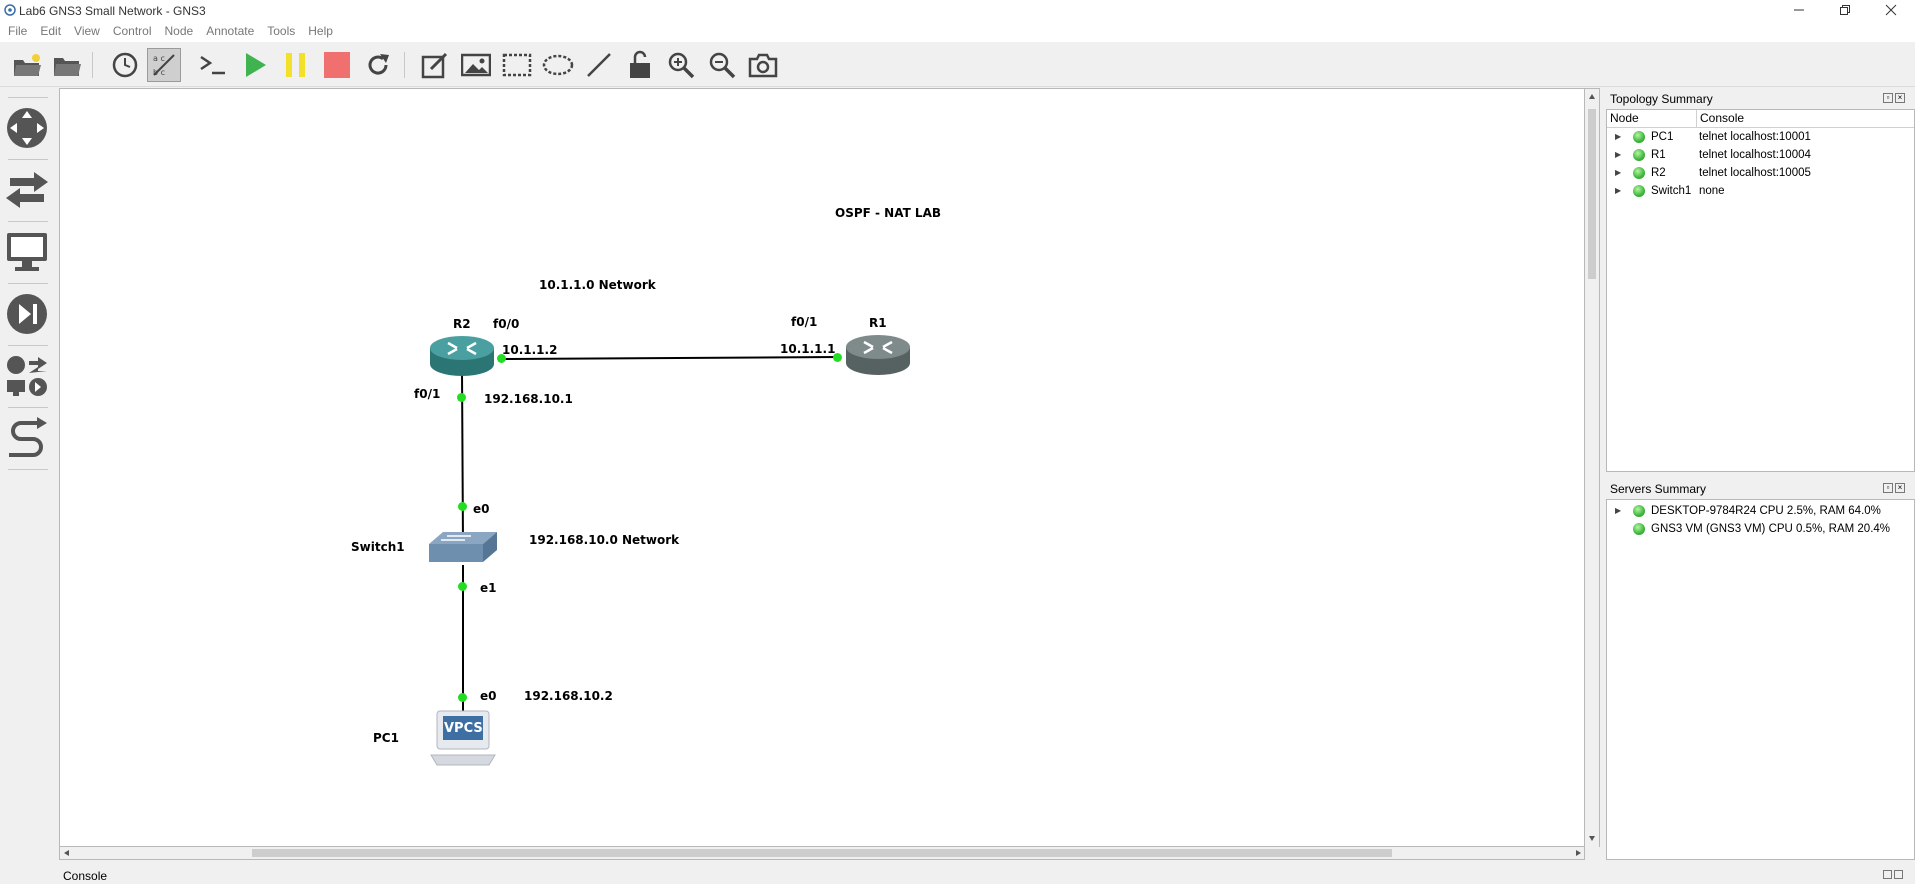  What do you see at coordinates (568, 696) in the screenshot?
I see `pc1-e0-ip-label: 192.168.10.2` at bounding box center [568, 696].